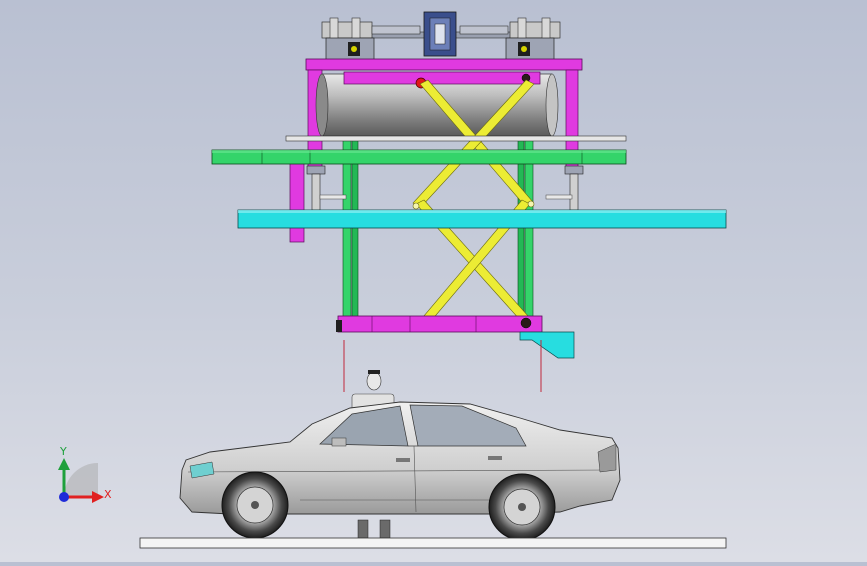 The image size is (867, 566). Describe the element at coordinates (441, 36) in the screenshot. I see `drive-motor-assembly` at that location.